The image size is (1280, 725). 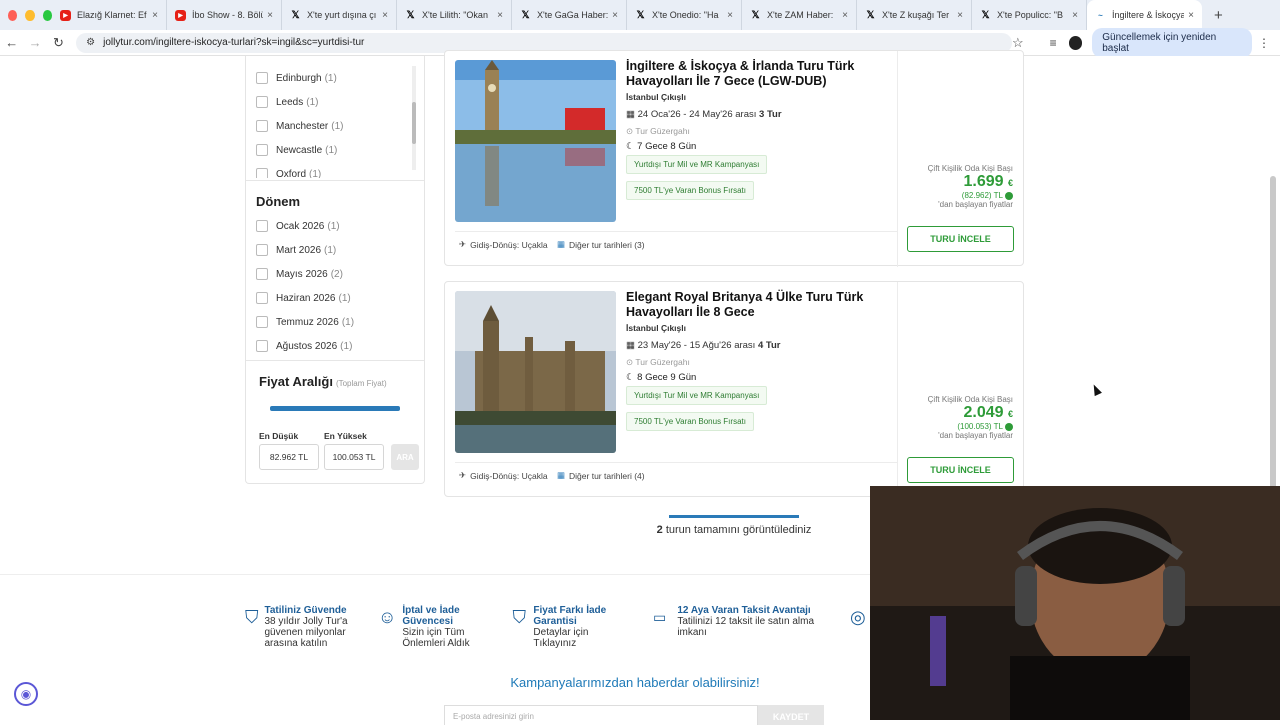 I want to click on moon-icon: ☾, so click(x=632, y=146).